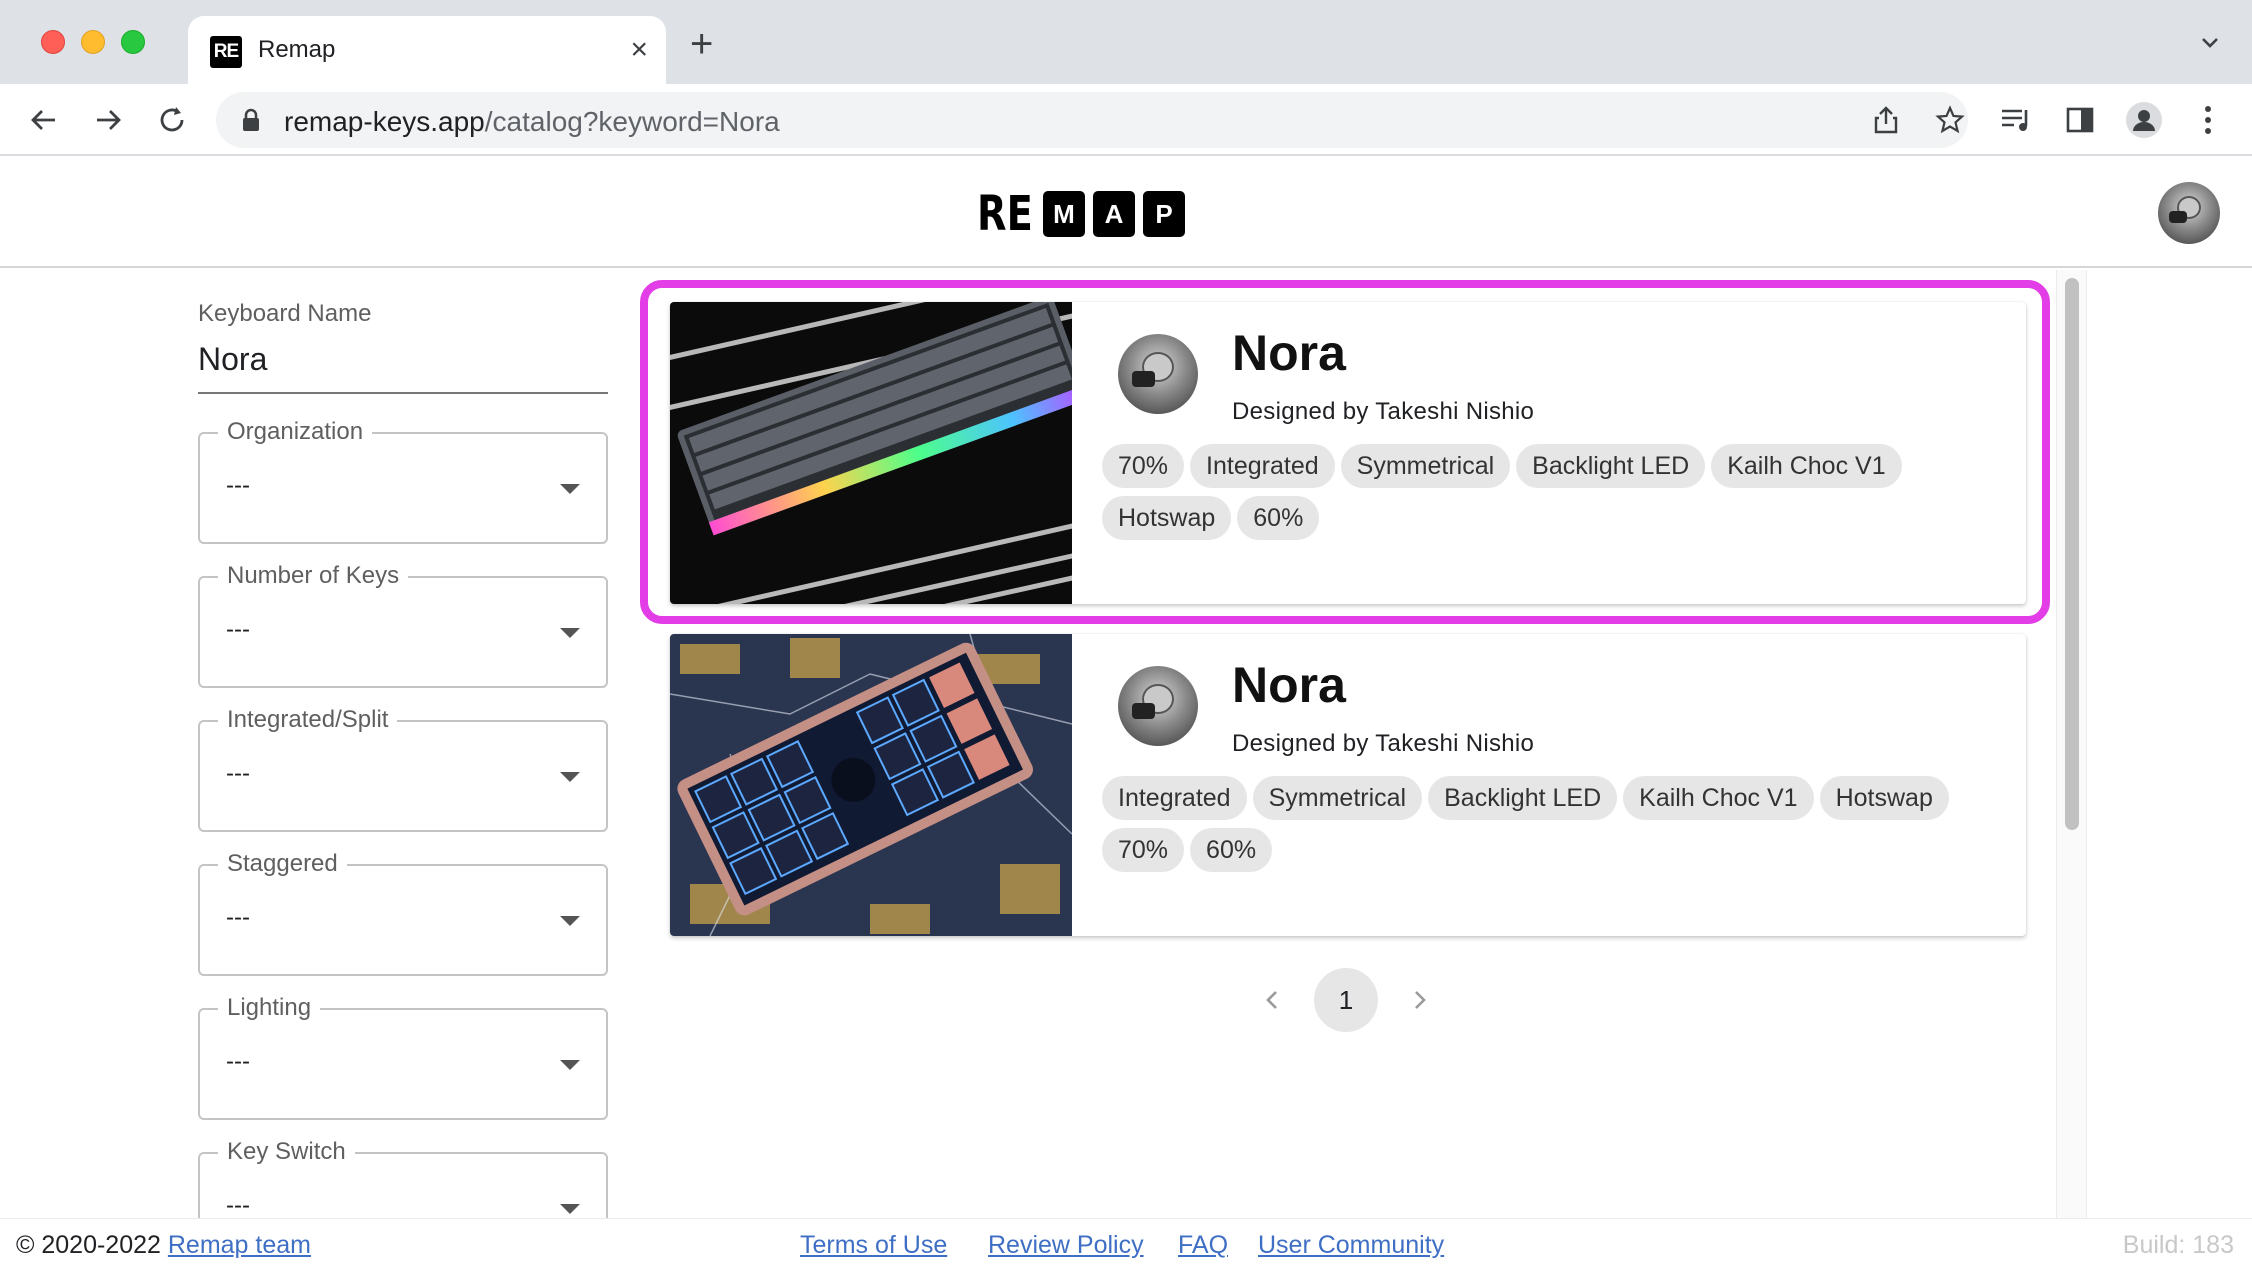  I want to click on chevron-right-icon, so click(1420, 1000).